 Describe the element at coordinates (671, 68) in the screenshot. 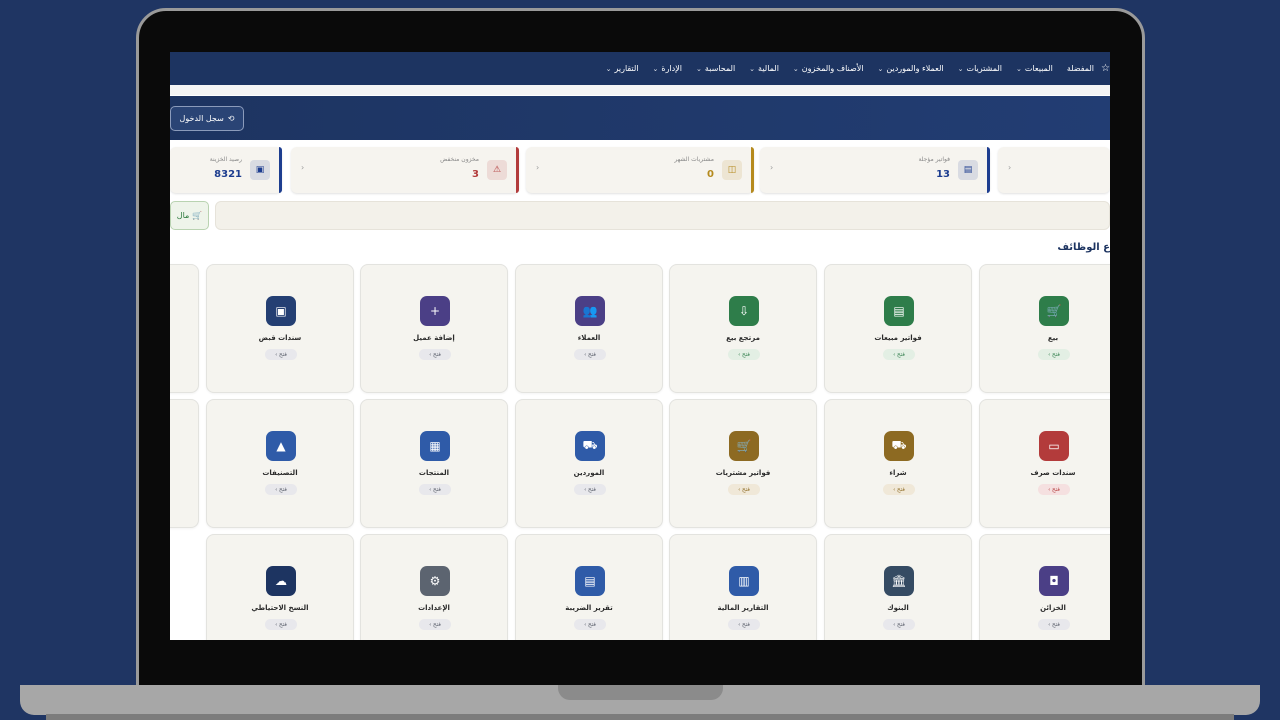

I see `nav-item-label: الإدارة` at that location.